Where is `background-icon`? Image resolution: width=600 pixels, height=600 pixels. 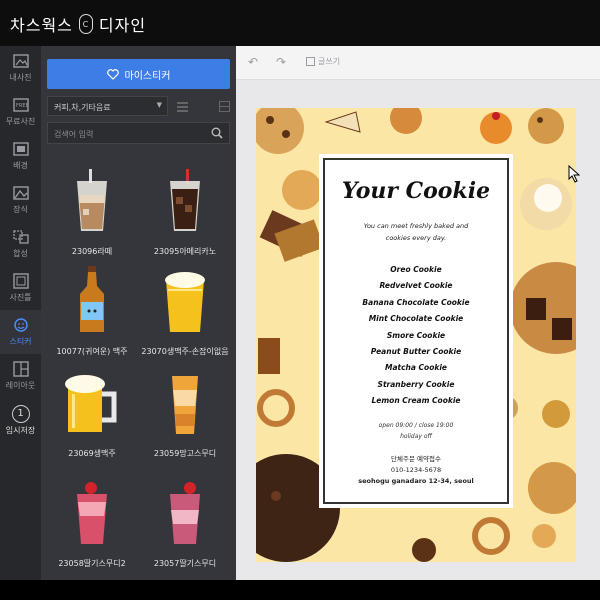 background-icon is located at coordinates (20, 149).